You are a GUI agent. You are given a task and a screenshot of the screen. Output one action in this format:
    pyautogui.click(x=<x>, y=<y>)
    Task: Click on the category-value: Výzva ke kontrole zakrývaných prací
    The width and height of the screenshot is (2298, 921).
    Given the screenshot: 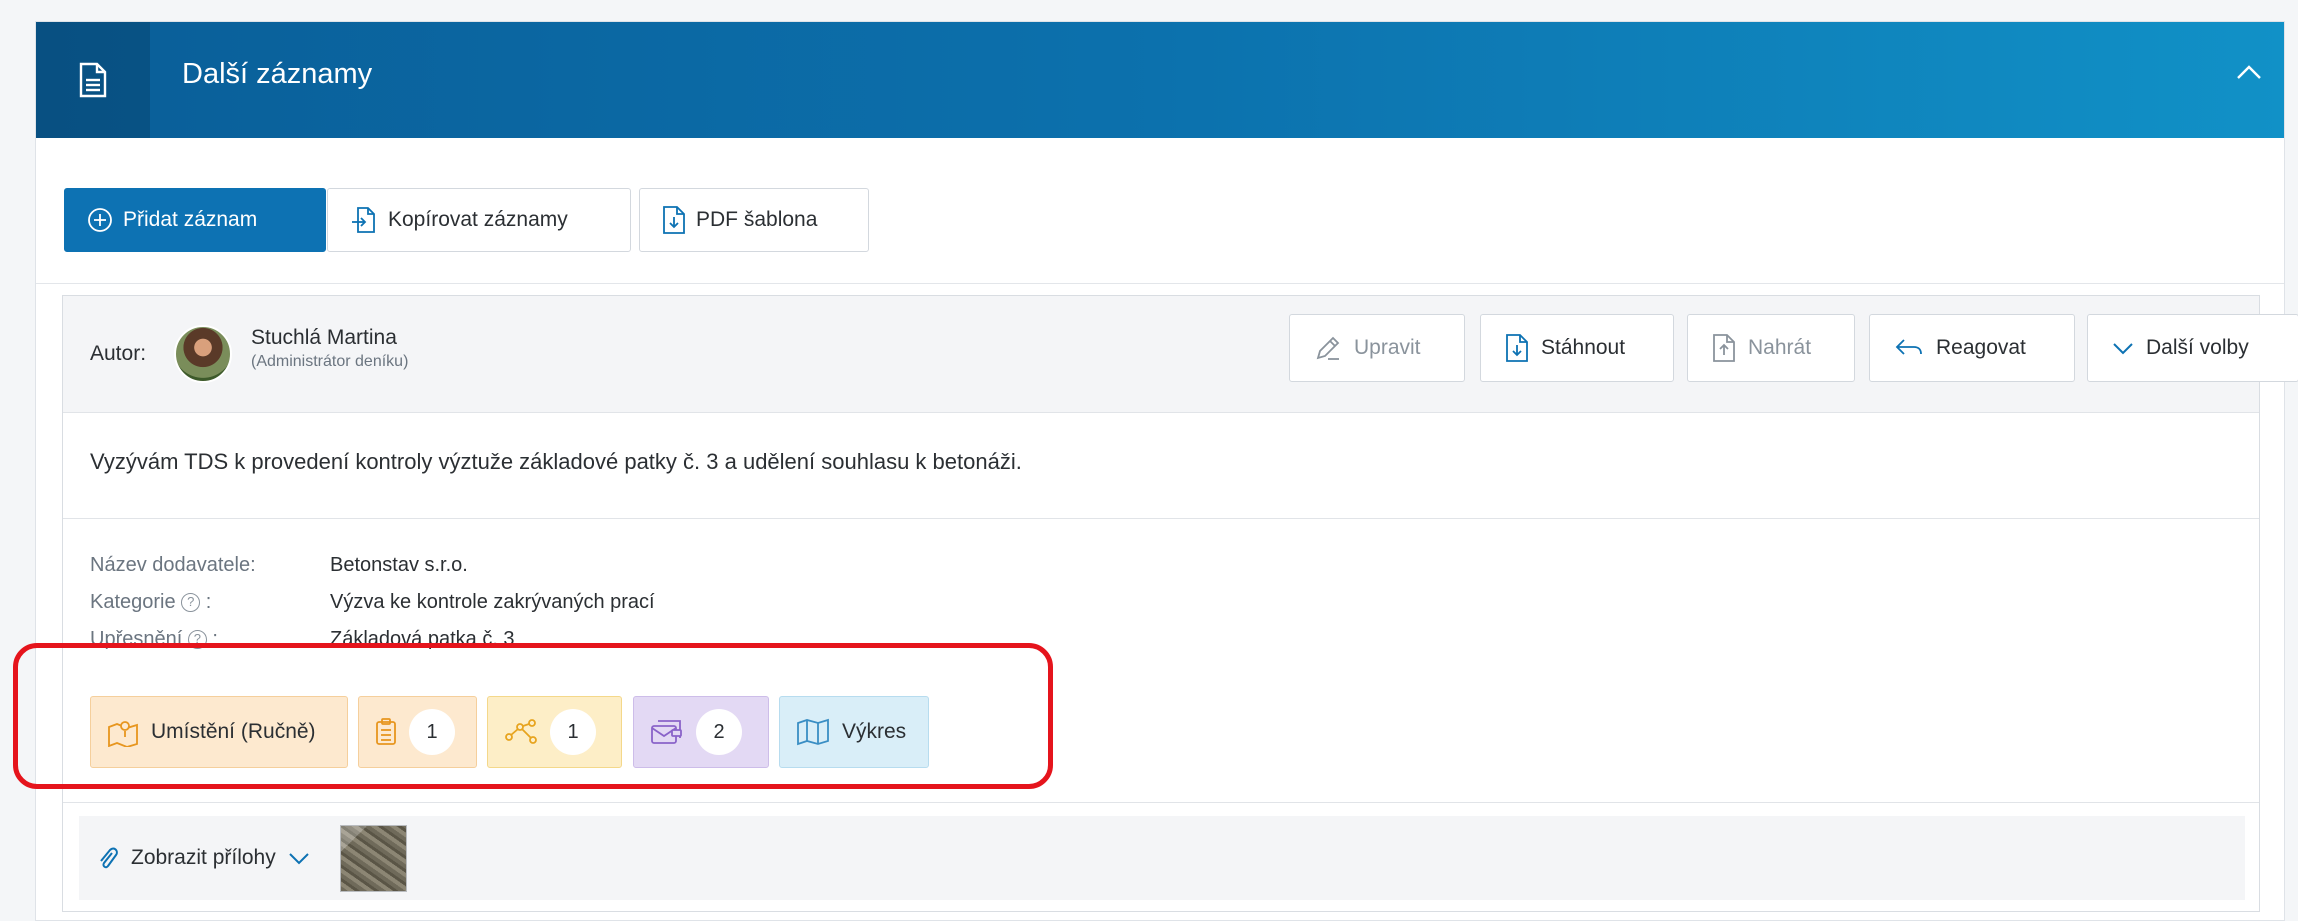 What is the action you would take?
    pyautogui.click(x=492, y=602)
    